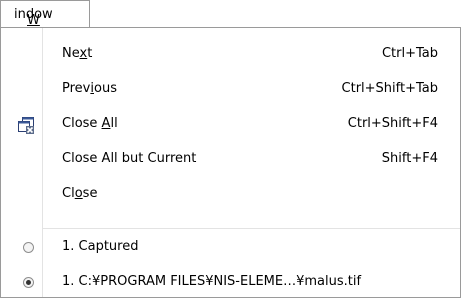  What do you see at coordinates (90, 123) in the screenshot?
I see `menu-item-label: Close All` at bounding box center [90, 123].